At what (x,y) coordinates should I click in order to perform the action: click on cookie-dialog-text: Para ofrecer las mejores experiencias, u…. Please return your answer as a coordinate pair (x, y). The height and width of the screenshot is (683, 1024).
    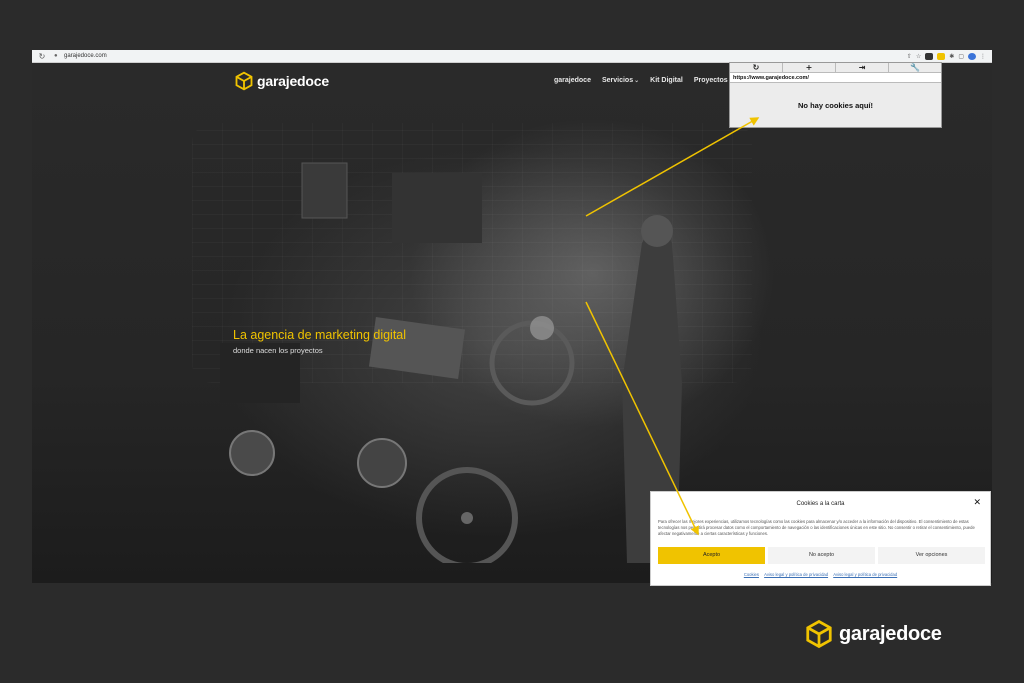
    Looking at the image, I should click on (816, 527).